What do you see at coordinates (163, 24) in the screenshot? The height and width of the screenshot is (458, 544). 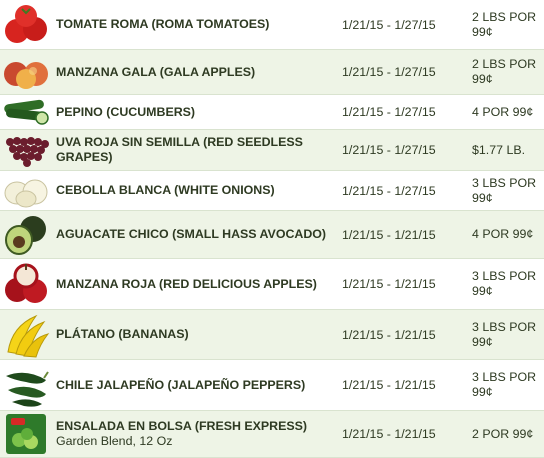 I see `product-name: TOMATE ROMA (ROMA TOMATOES)` at bounding box center [163, 24].